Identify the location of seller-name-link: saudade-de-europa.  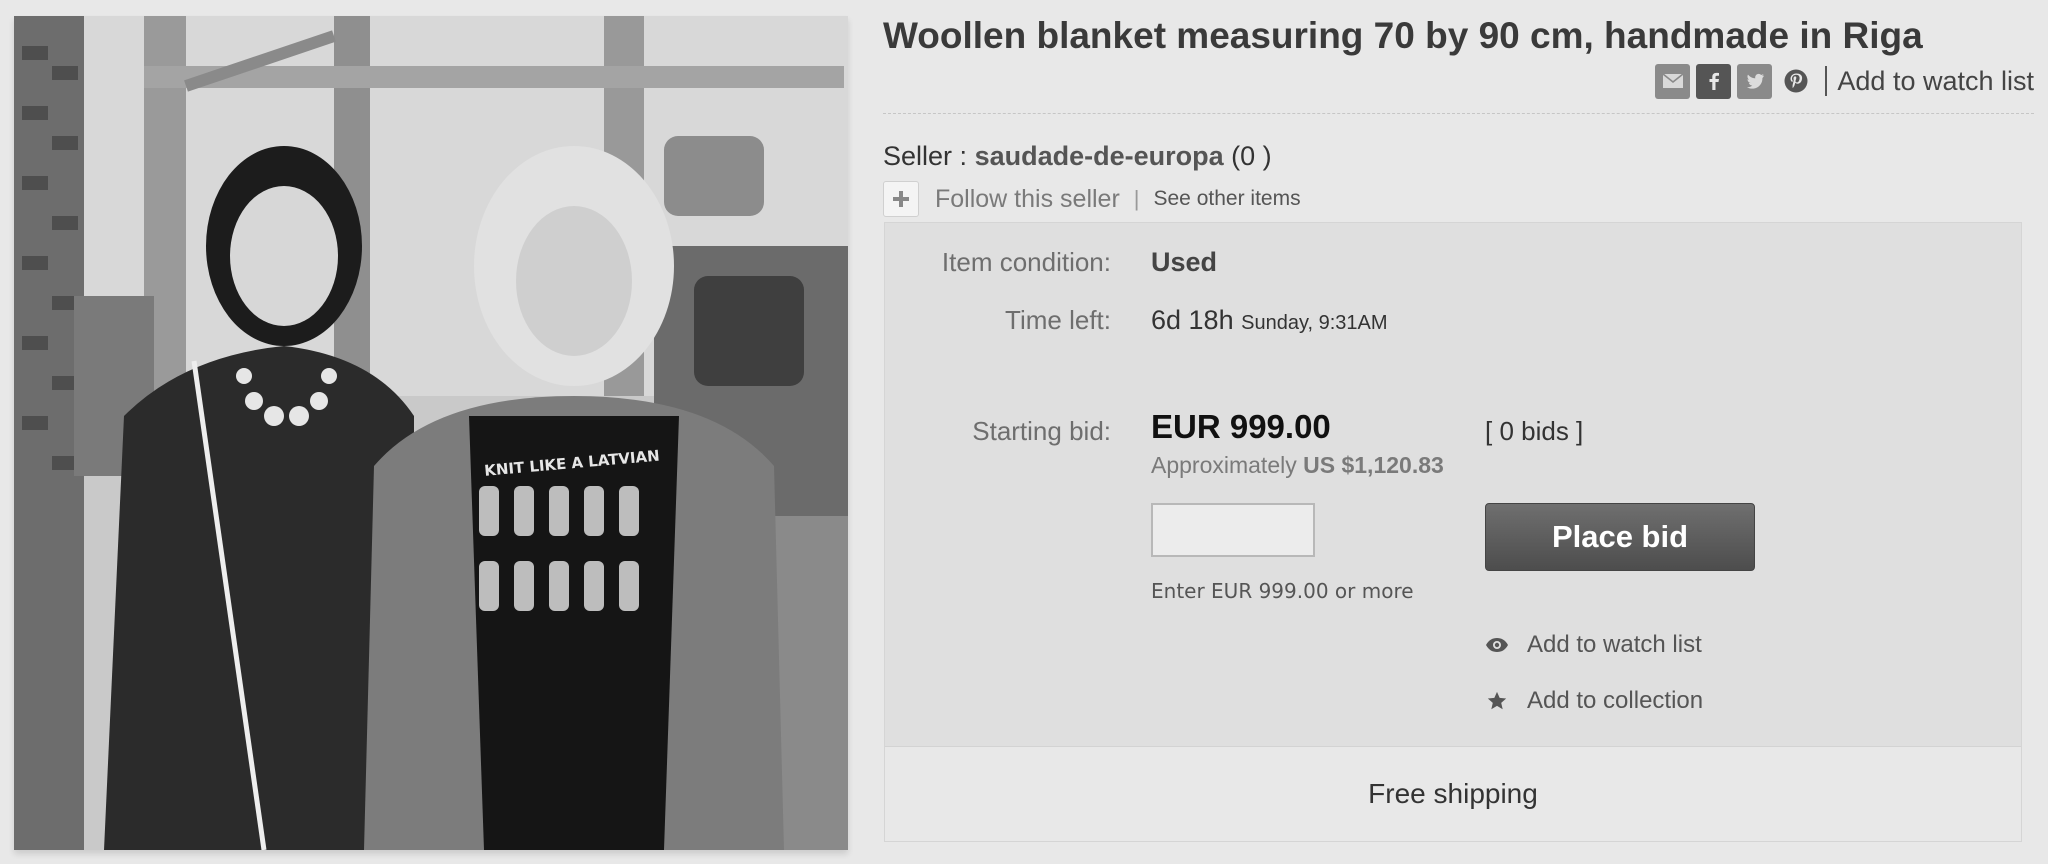
(1099, 156).